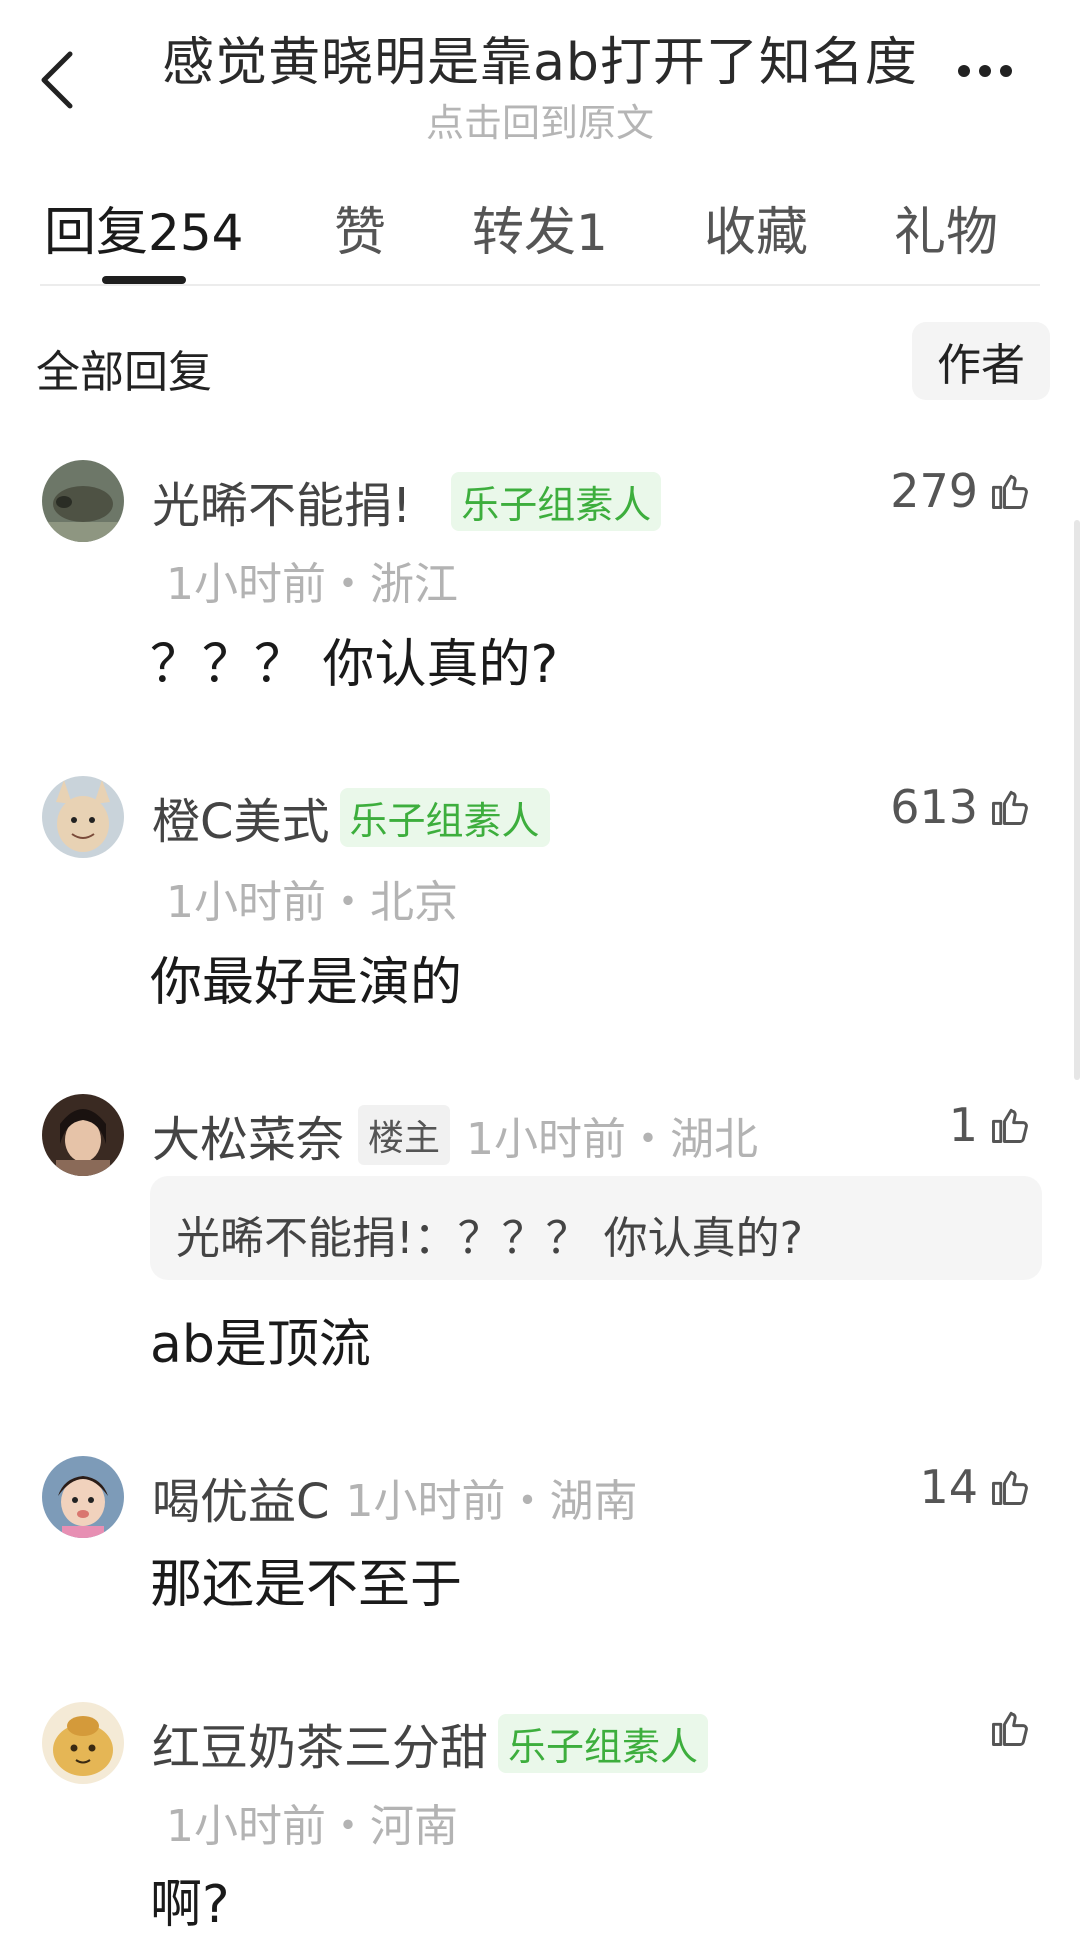  I want to click on all-replies-filter: 全部回复, so click(124, 368).